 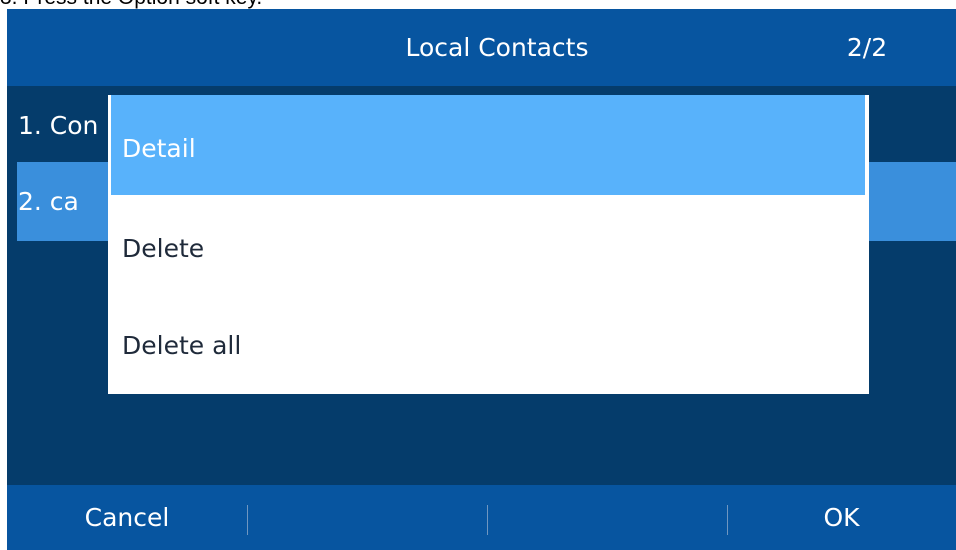 I want to click on option-delete-all: Delete all, so click(x=488, y=346).